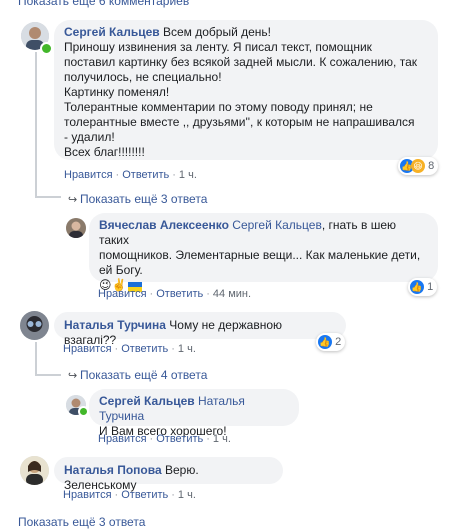 This screenshot has width=472, height=529. What do you see at coordinates (431, 166) in the screenshot?
I see `reaction-number: 8` at bounding box center [431, 166].